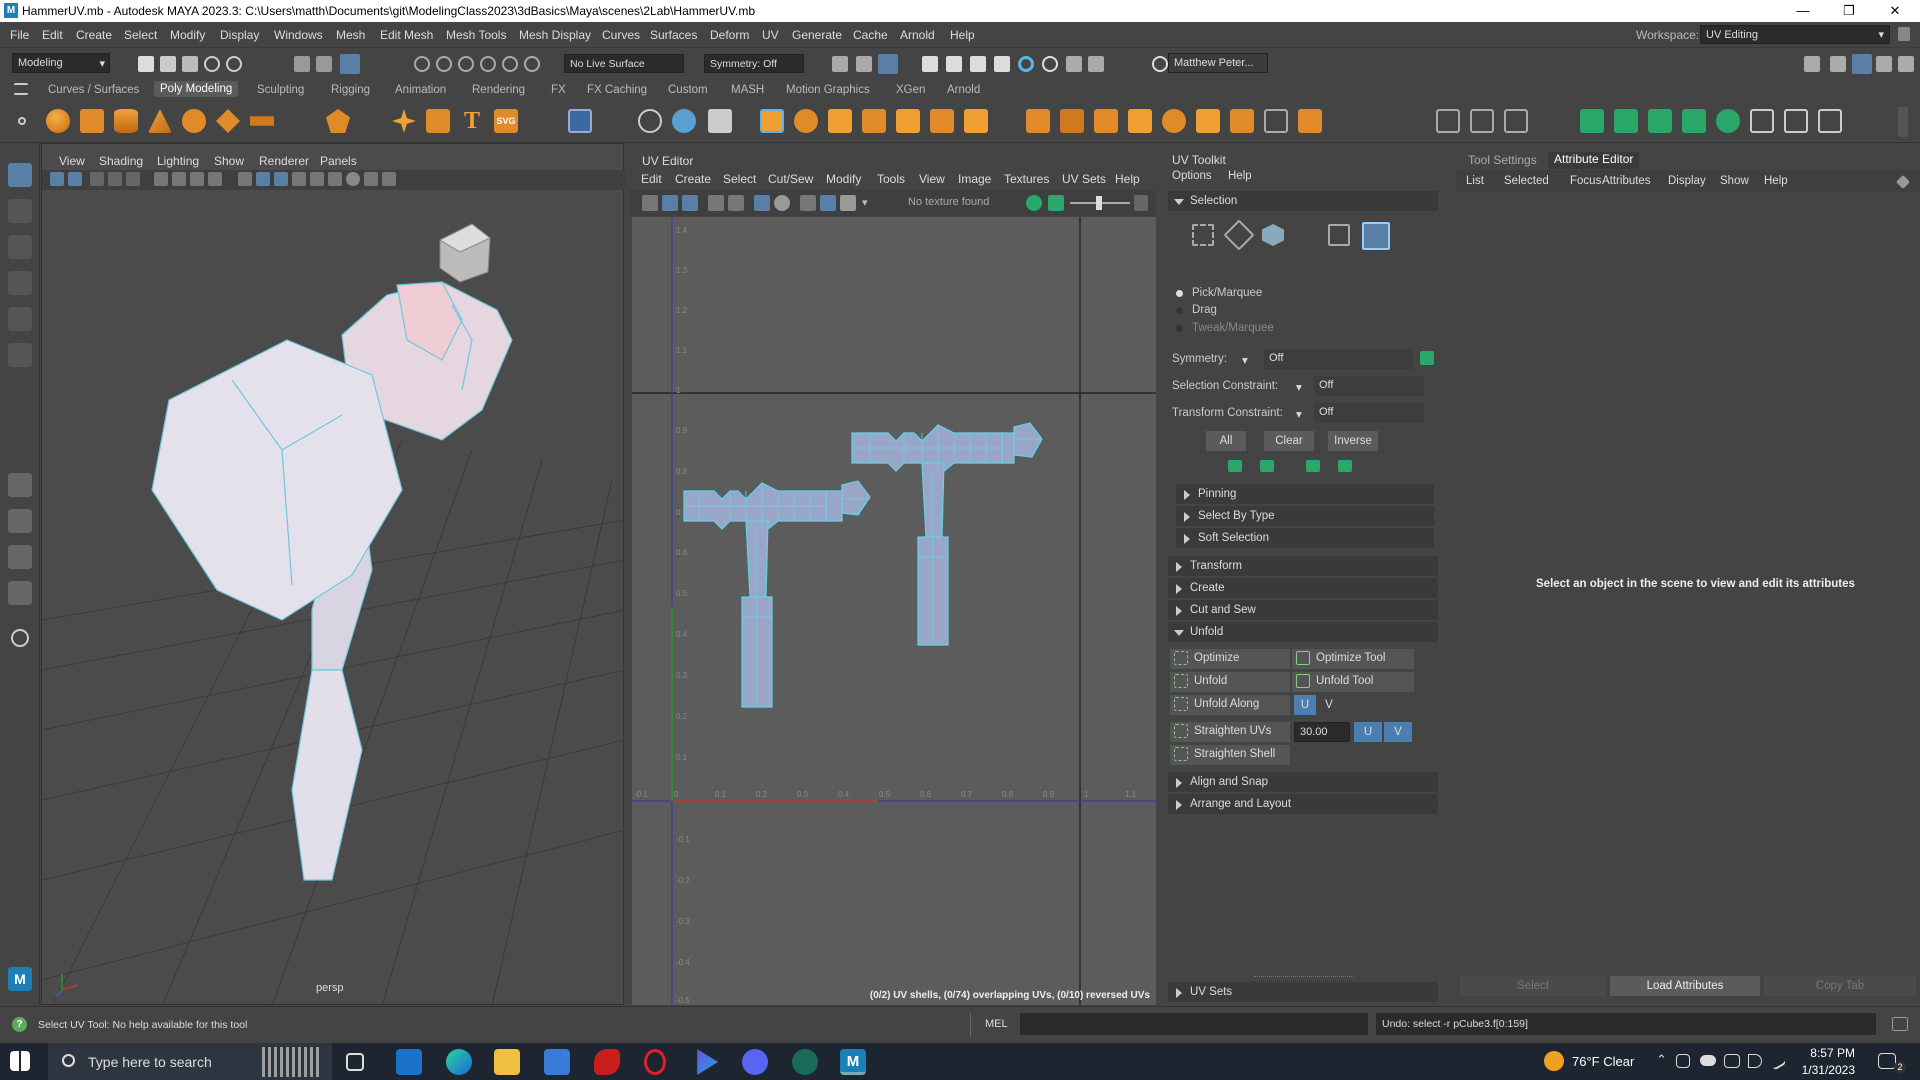 The width and height of the screenshot is (1920, 1080). I want to click on script-editor-icon, so click(1900, 1024).